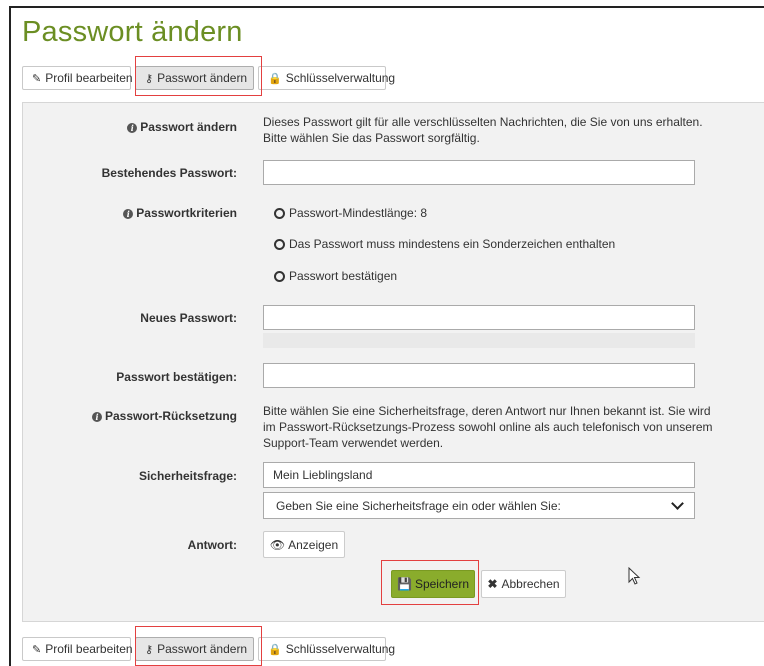  Describe the element at coordinates (169, 173) in the screenshot. I see `current-password-label: Bestehendes Passwort:` at that location.